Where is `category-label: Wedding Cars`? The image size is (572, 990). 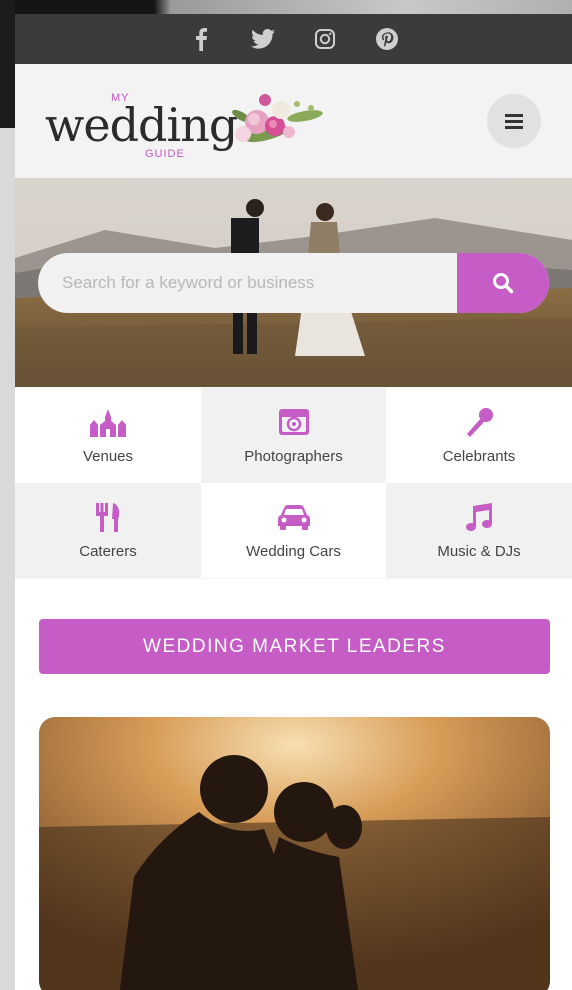
category-label: Wedding Cars is located at coordinates (293, 551).